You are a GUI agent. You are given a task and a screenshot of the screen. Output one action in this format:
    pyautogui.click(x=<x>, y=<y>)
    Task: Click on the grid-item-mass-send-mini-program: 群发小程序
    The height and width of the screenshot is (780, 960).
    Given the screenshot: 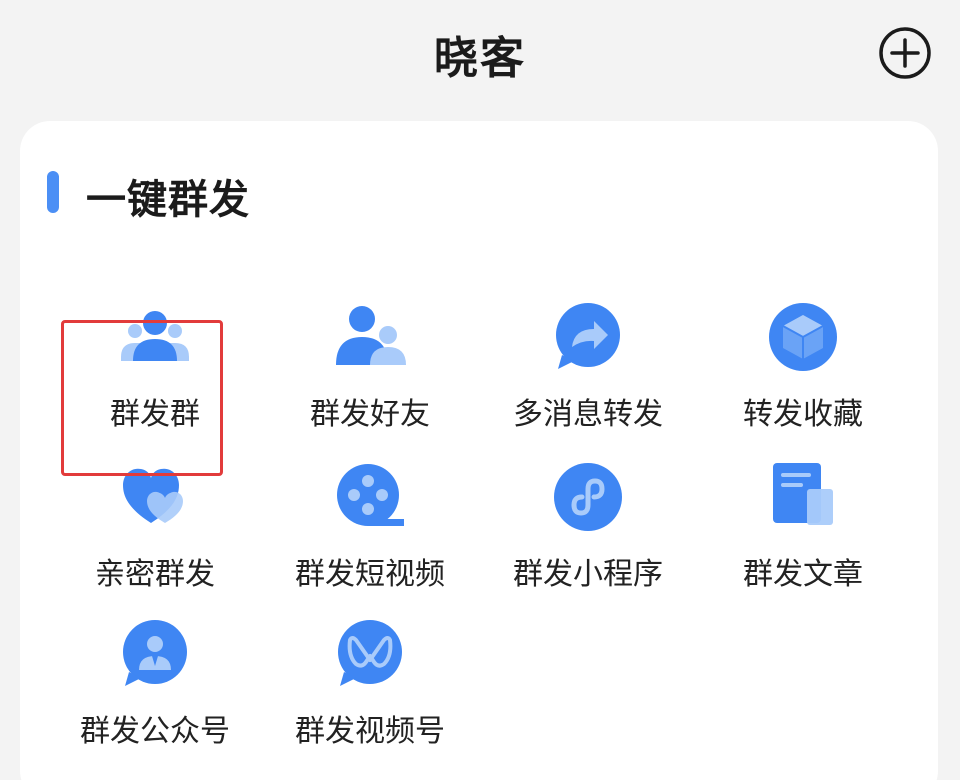 What is the action you would take?
    pyautogui.click(x=588, y=536)
    